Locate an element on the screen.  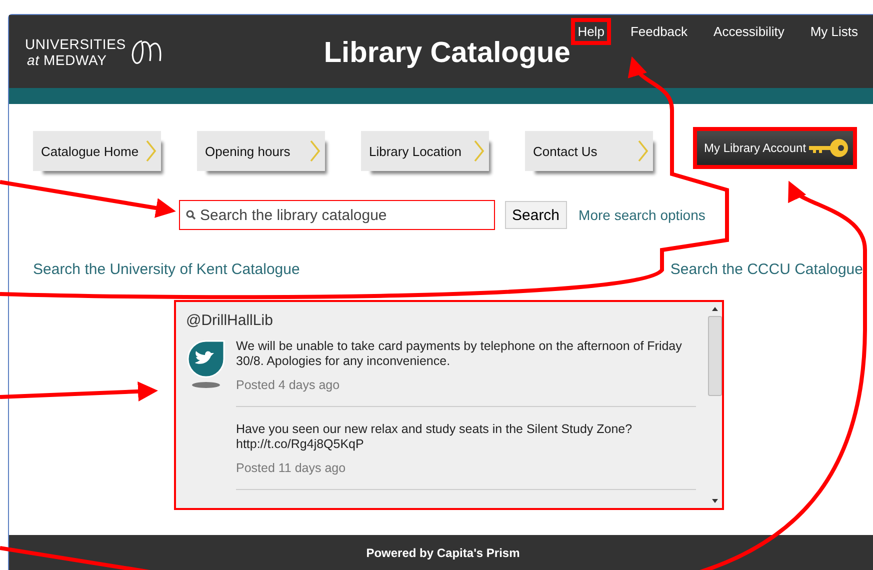
search-bar: Search the library catalogue is located at coordinates (337, 215).